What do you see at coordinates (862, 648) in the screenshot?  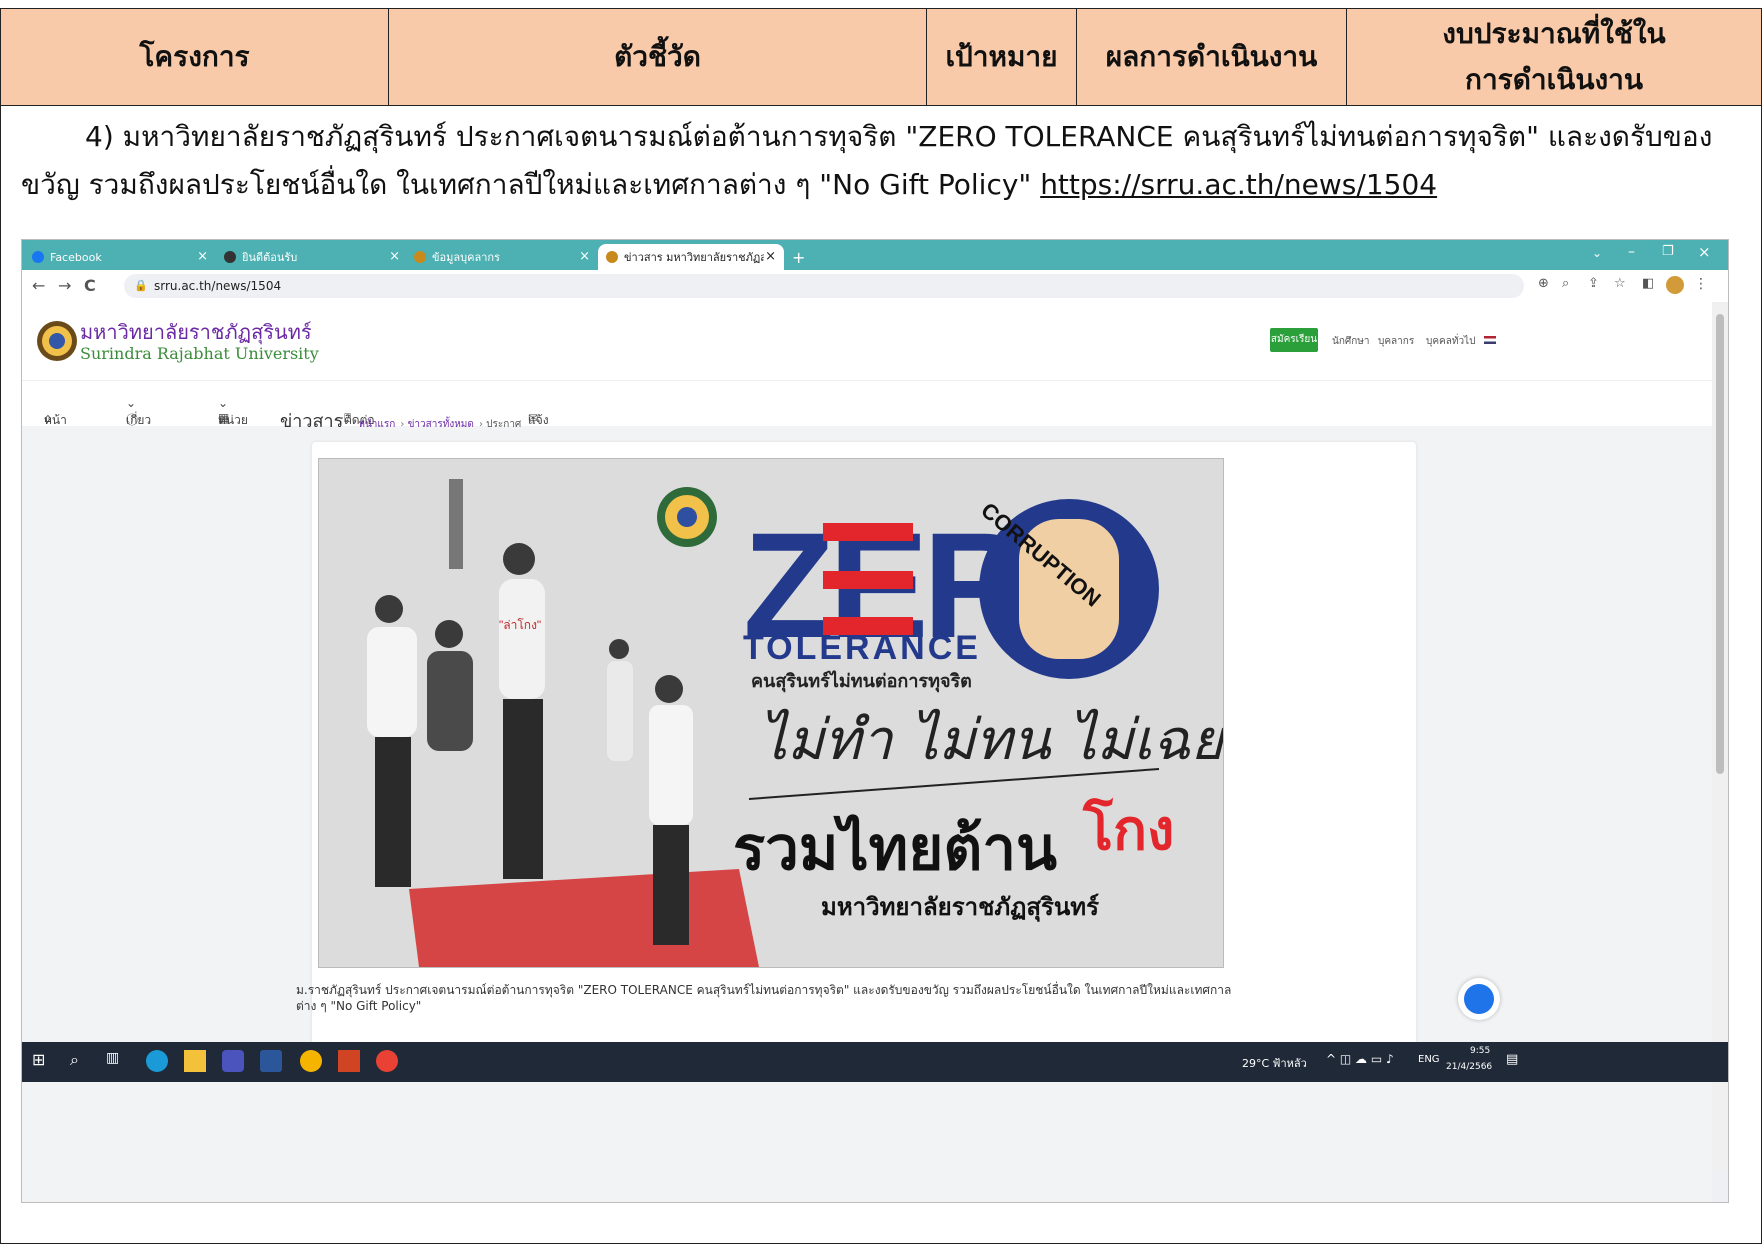 I see `poster-tolerance: TOLERANCE` at bounding box center [862, 648].